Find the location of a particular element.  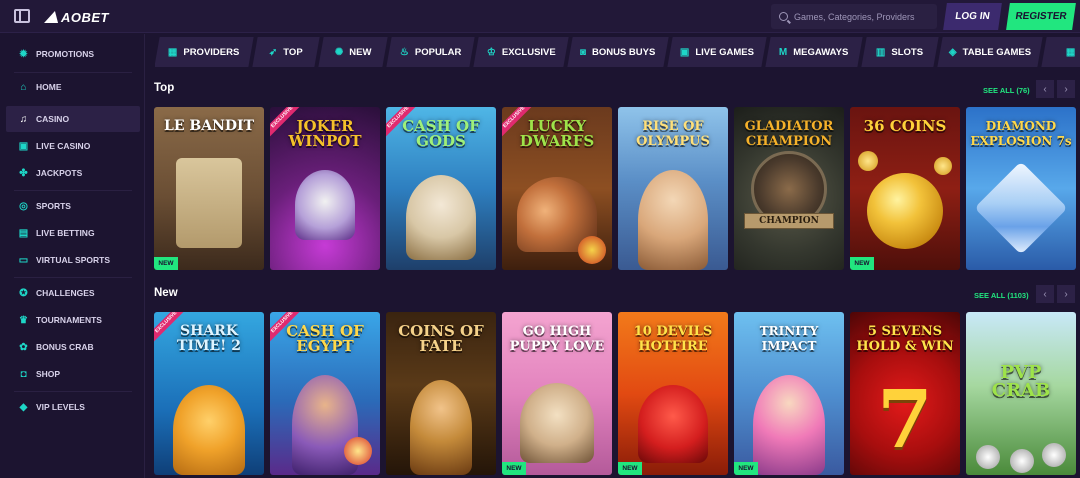

search-box is located at coordinates (854, 16).